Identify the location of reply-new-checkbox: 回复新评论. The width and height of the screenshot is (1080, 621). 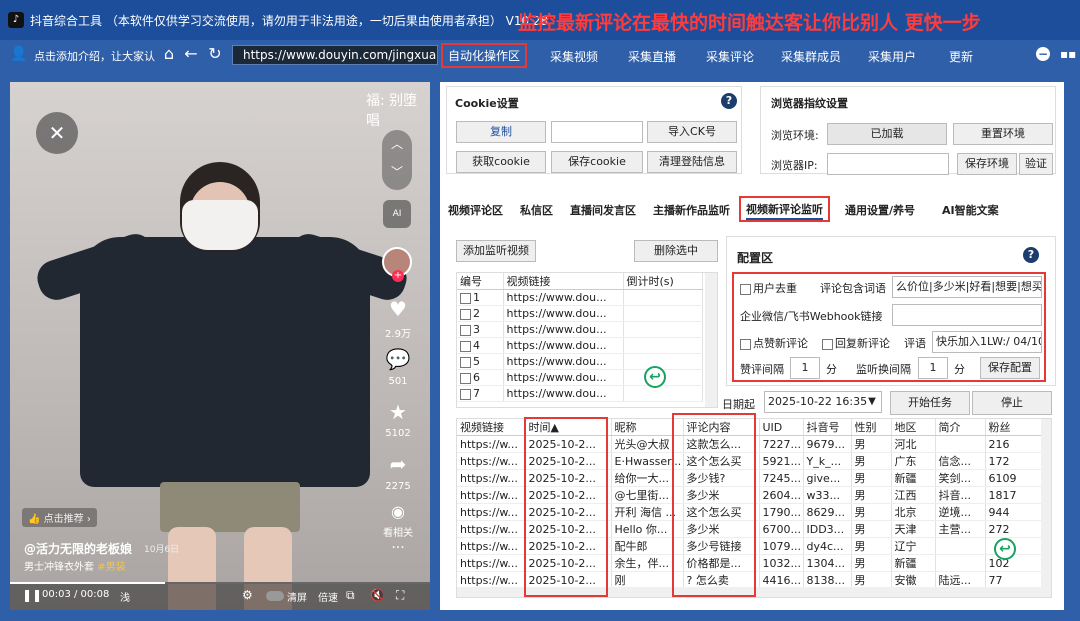
(856, 343).